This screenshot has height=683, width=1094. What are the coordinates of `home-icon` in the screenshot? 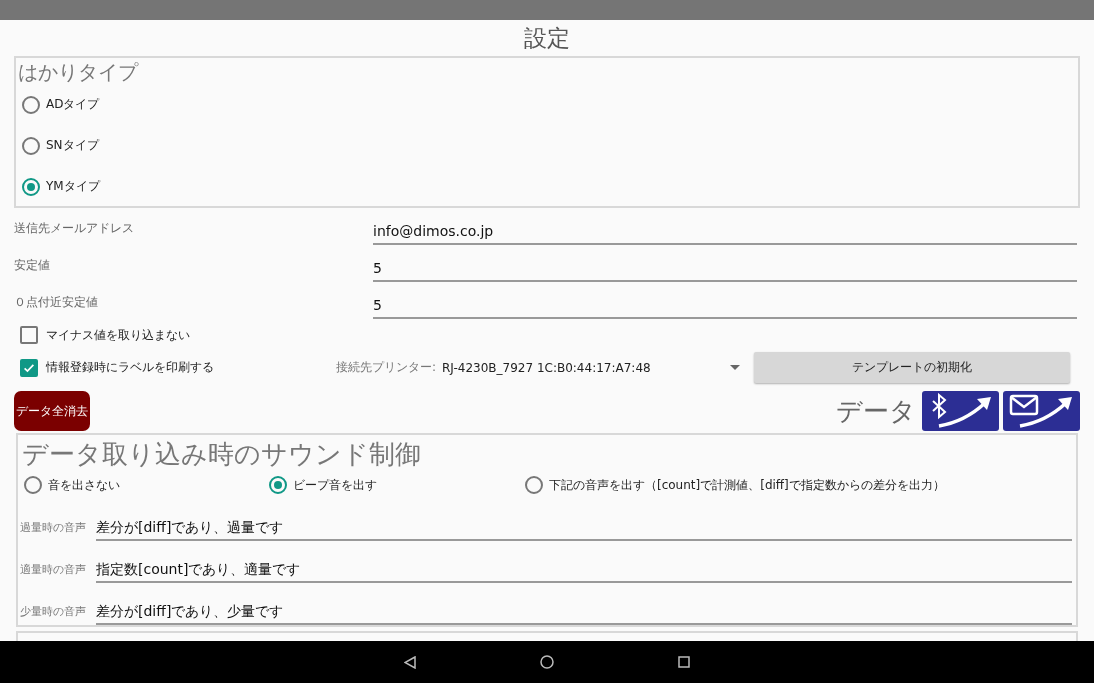 It's located at (547, 662).